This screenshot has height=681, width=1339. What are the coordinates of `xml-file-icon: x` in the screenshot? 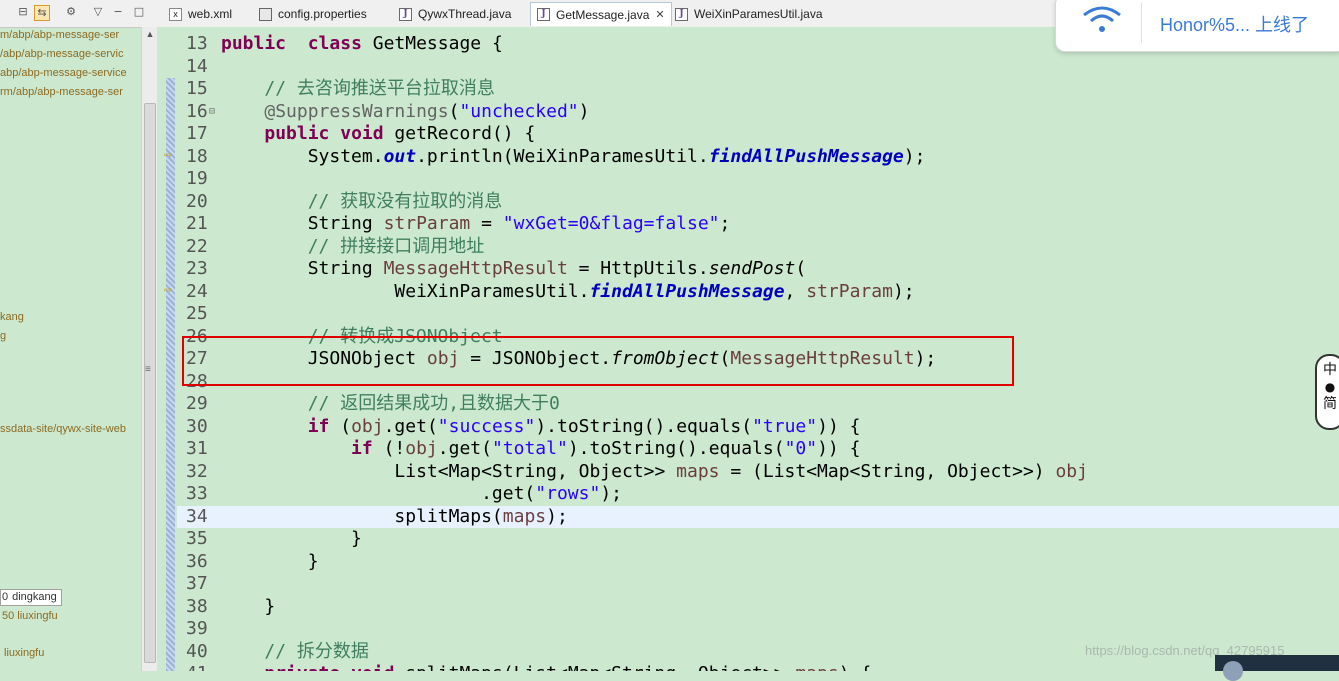 It's located at (175, 14).